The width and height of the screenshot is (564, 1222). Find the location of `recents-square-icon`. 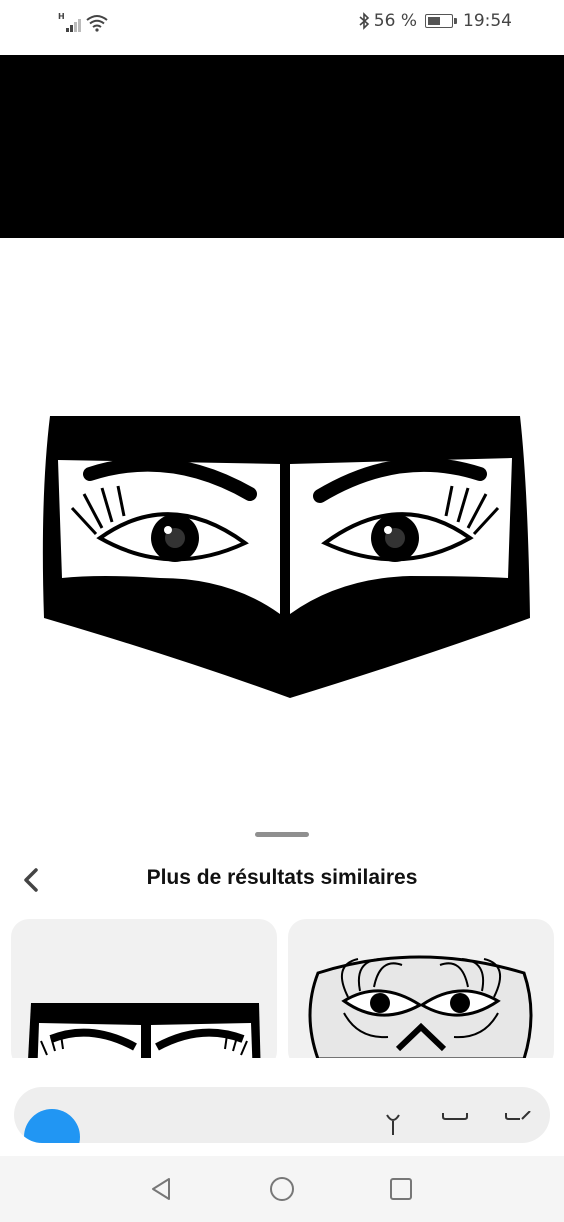

recents-square-icon is located at coordinates (401, 1189).